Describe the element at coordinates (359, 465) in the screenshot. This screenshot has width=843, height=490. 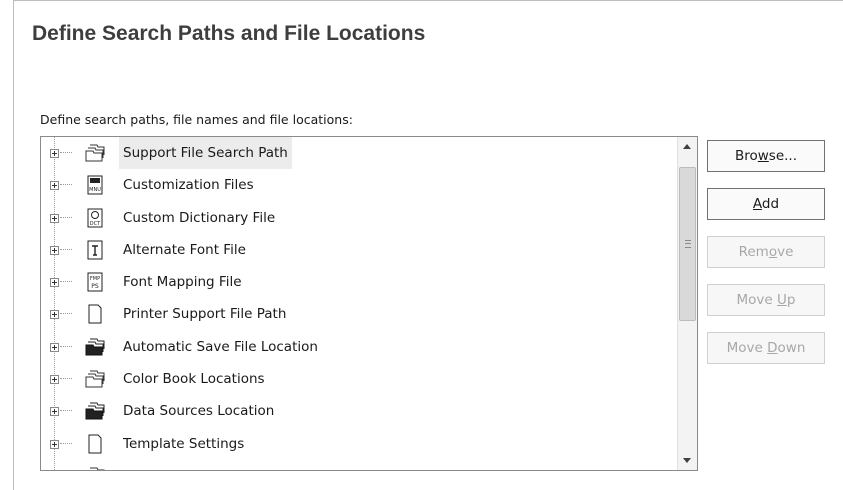
I see `tree-item-partial` at that location.